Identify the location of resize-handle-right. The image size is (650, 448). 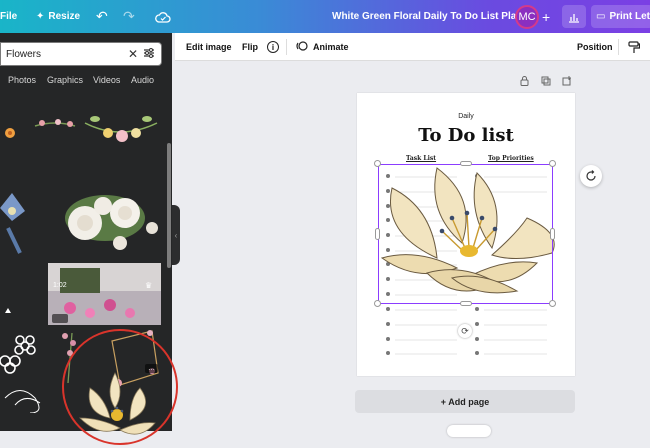
(552, 234).